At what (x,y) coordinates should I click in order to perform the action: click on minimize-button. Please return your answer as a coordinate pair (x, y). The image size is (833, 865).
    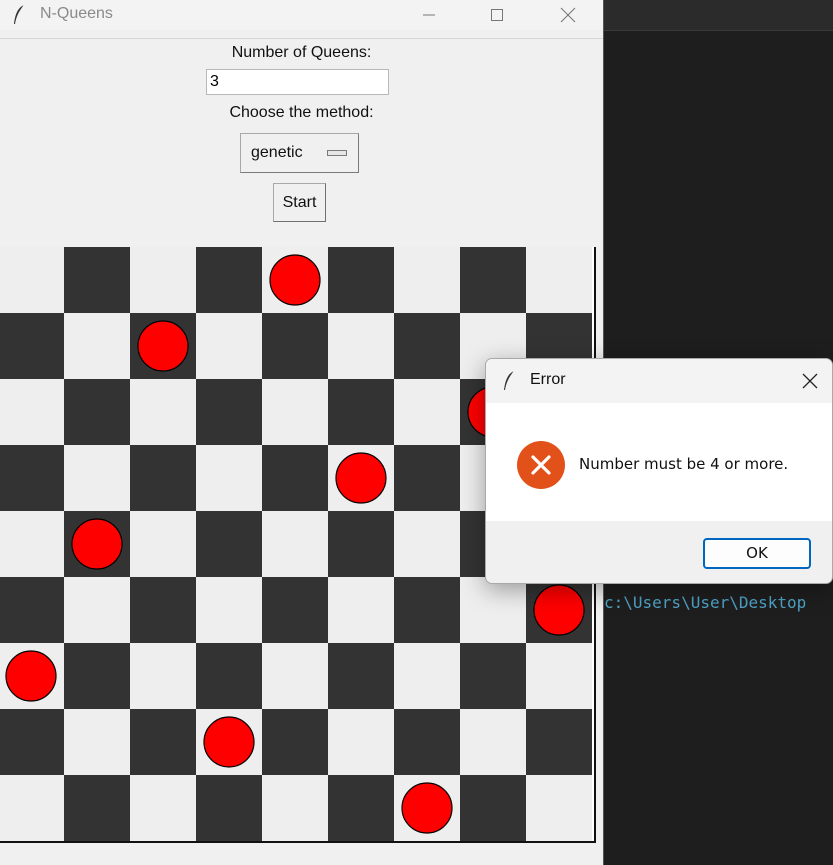
    Looking at the image, I should click on (429, 15).